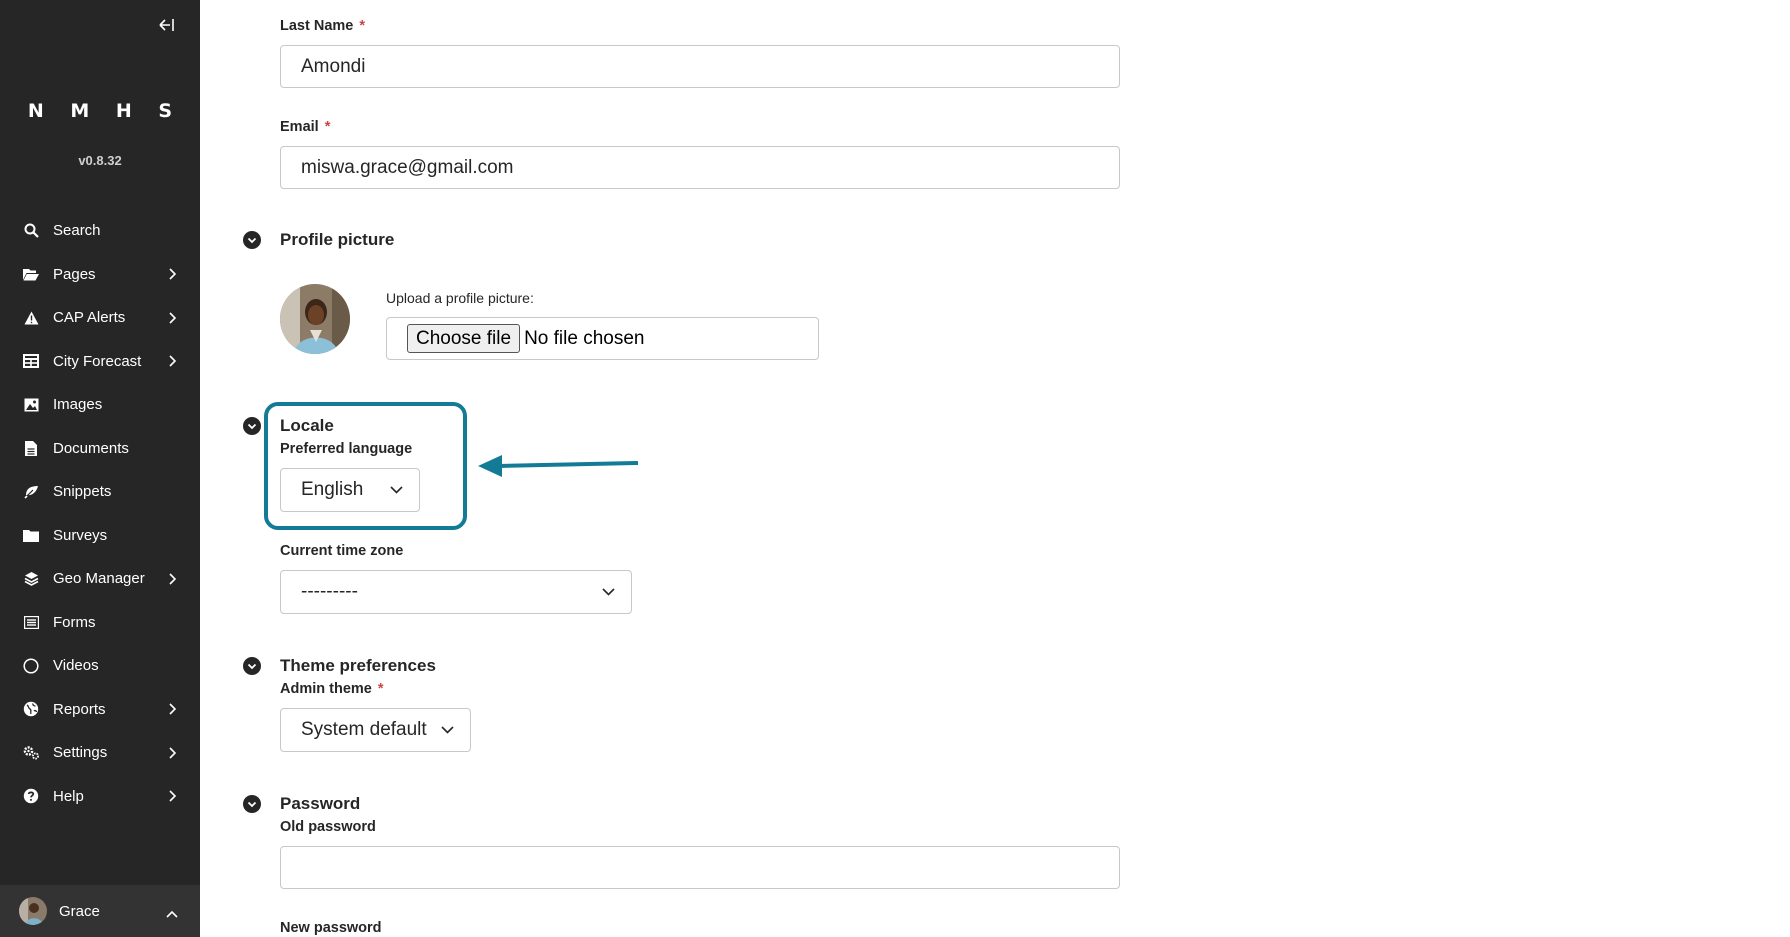 Image resolution: width=1790 pixels, height=937 pixels. What do you see at coordinates (337, 239) in the screenshot?
I see `profile-picture-title: Profile picture` at bounding box center [337, 239].